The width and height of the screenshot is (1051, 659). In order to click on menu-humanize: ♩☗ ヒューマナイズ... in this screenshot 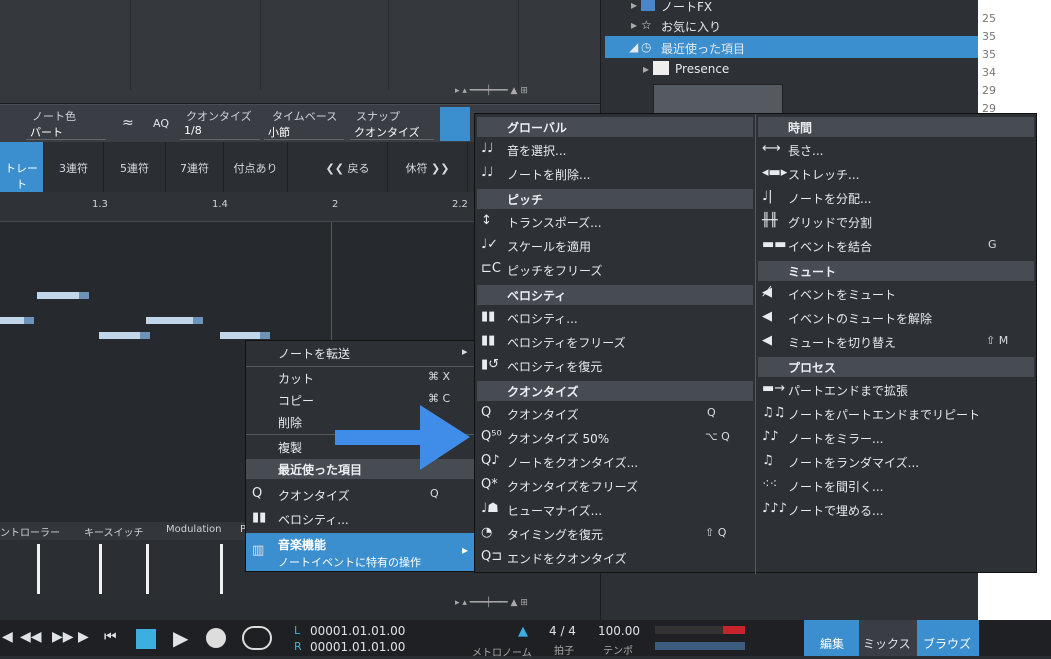, I will do `click(615, 510)`.